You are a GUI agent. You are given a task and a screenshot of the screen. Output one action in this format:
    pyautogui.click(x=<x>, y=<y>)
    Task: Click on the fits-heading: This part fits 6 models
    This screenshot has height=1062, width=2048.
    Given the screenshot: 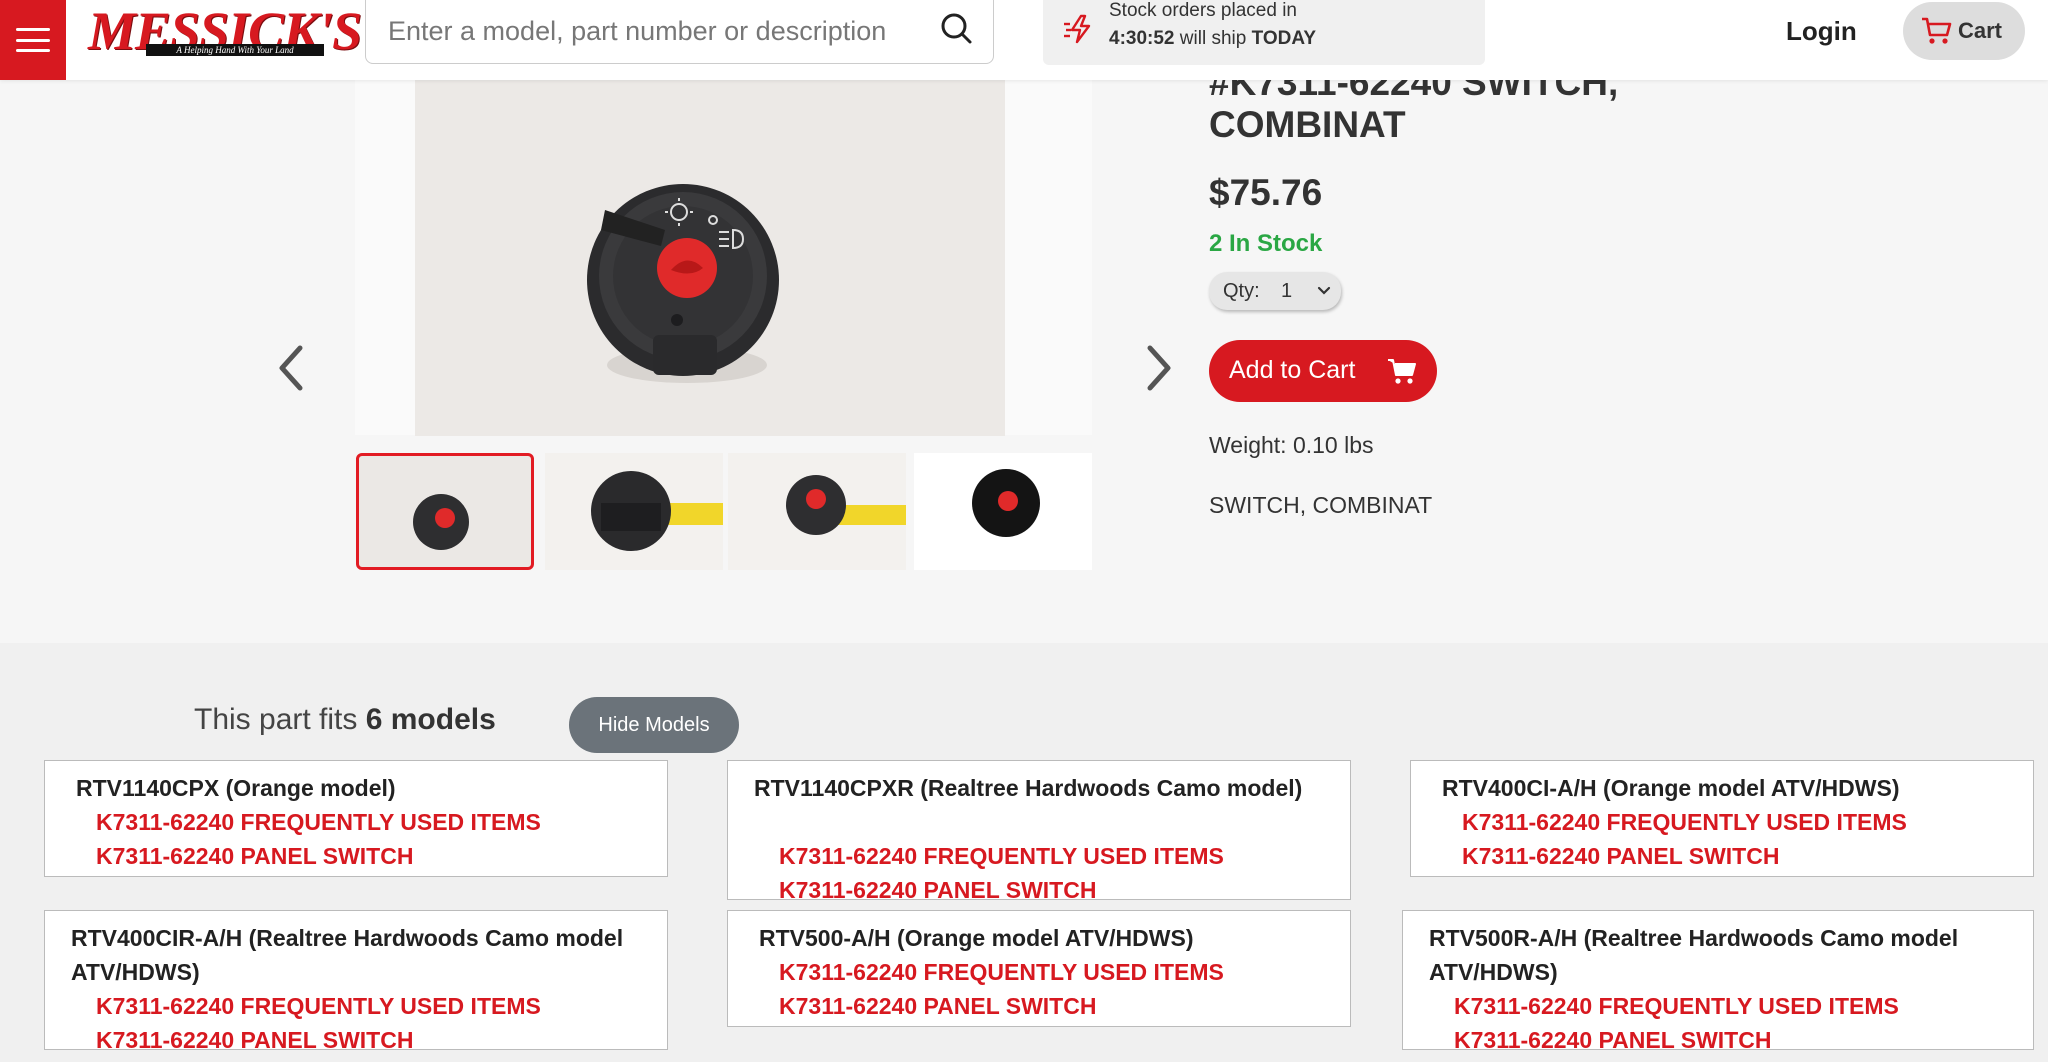 What is the action you would take?
    pyautogui.click(x=345, y=720)
    